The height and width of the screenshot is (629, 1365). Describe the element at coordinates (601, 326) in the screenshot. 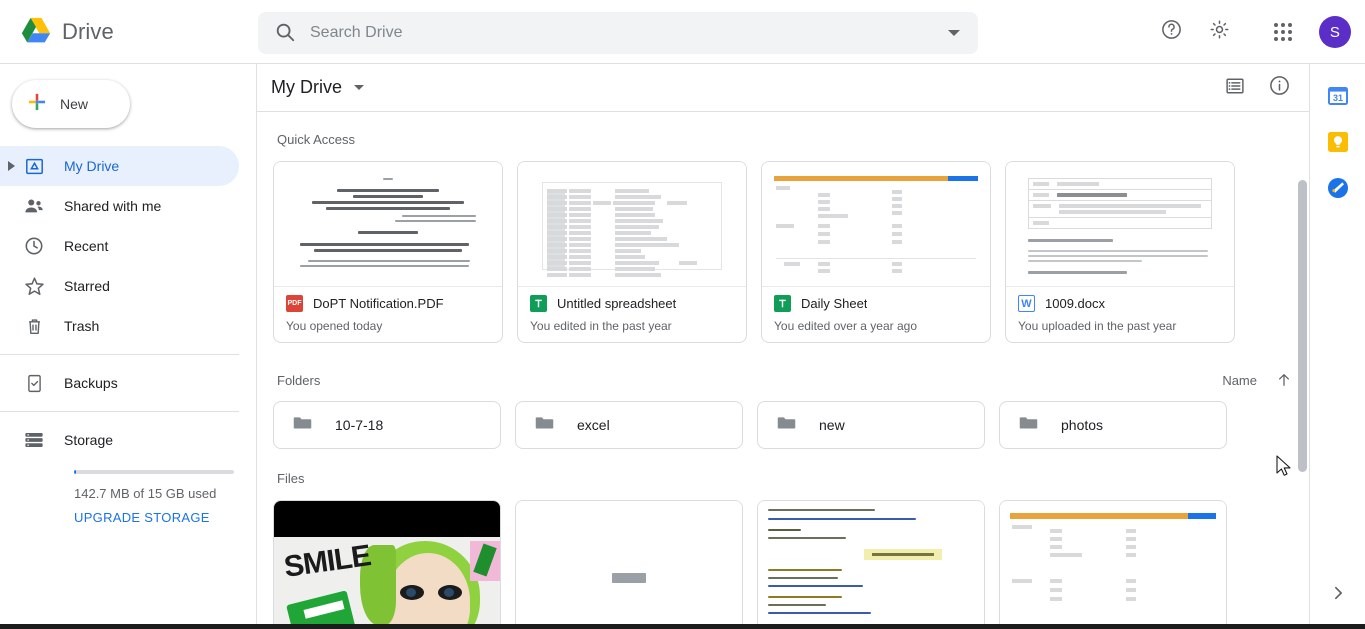

I see `file-subtitle: You edited in the past year` at that location.